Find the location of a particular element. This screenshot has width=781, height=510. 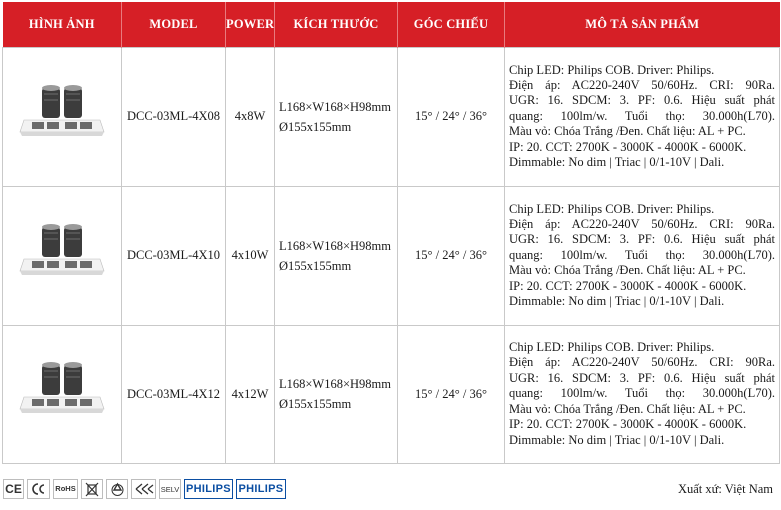

recycle-icon is located at coordinates (117, 489).